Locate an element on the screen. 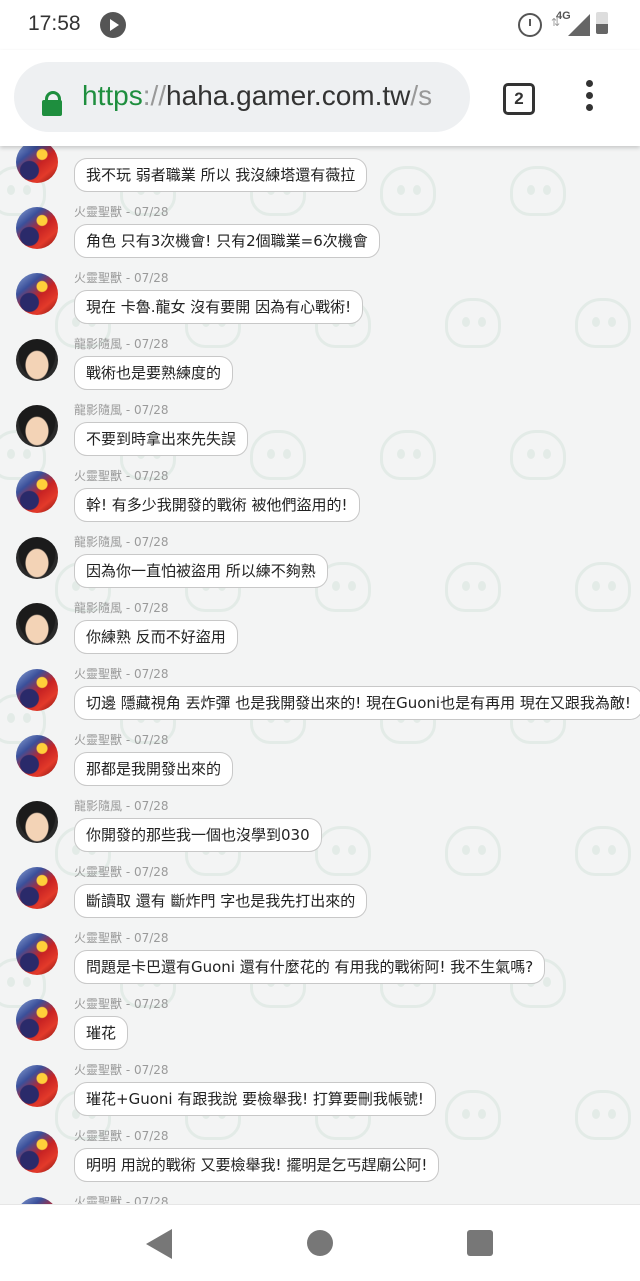 This screenshot has height=1281, width=640. chat-message: 火靈聖獸 - 07/28 那都是我開發出來的 is located at coordinates (320, 765).